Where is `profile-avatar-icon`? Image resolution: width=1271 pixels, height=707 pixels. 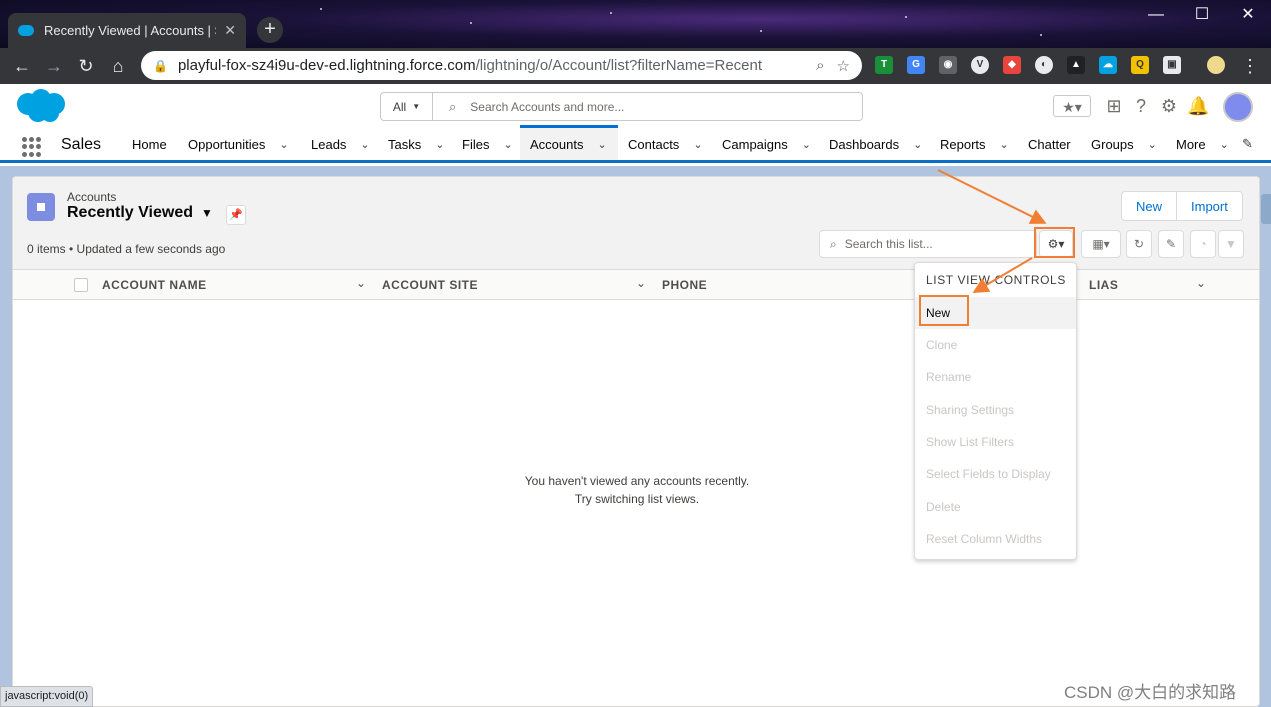
profile-avatar-icon is located at coordinates (1216, 65).